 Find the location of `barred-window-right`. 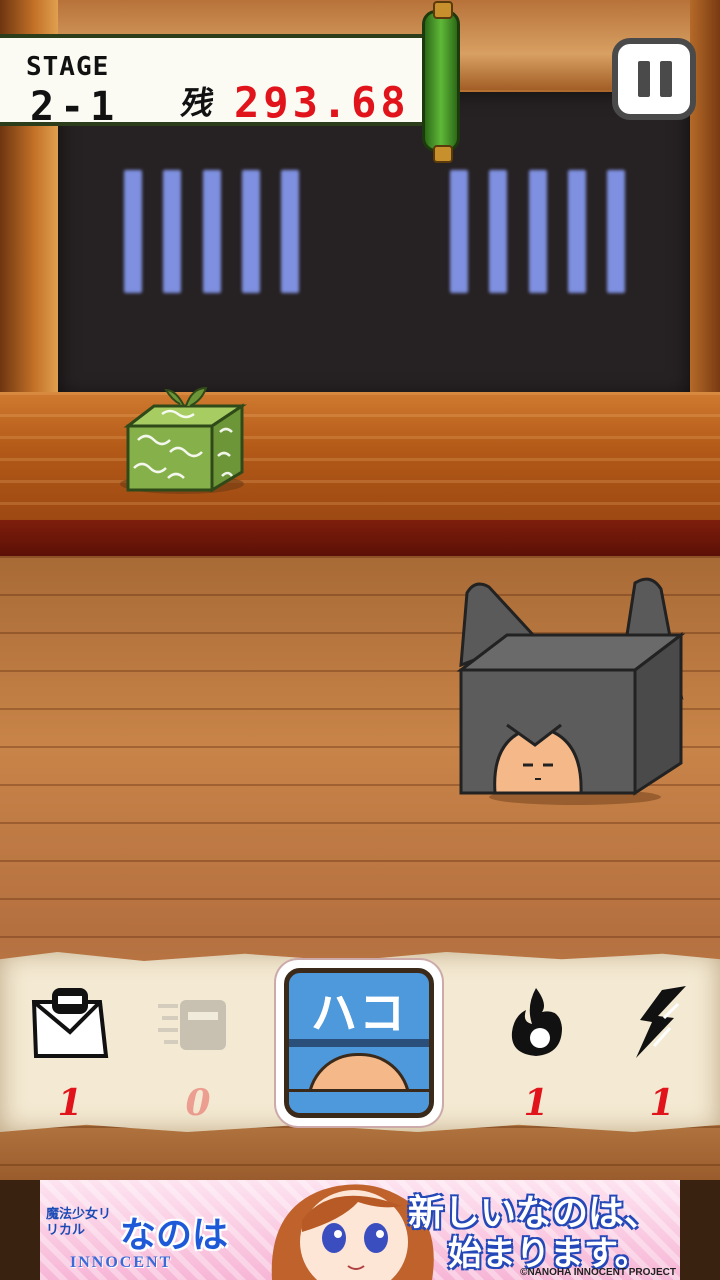

barred-window-right is located at coordinates (537, 231).